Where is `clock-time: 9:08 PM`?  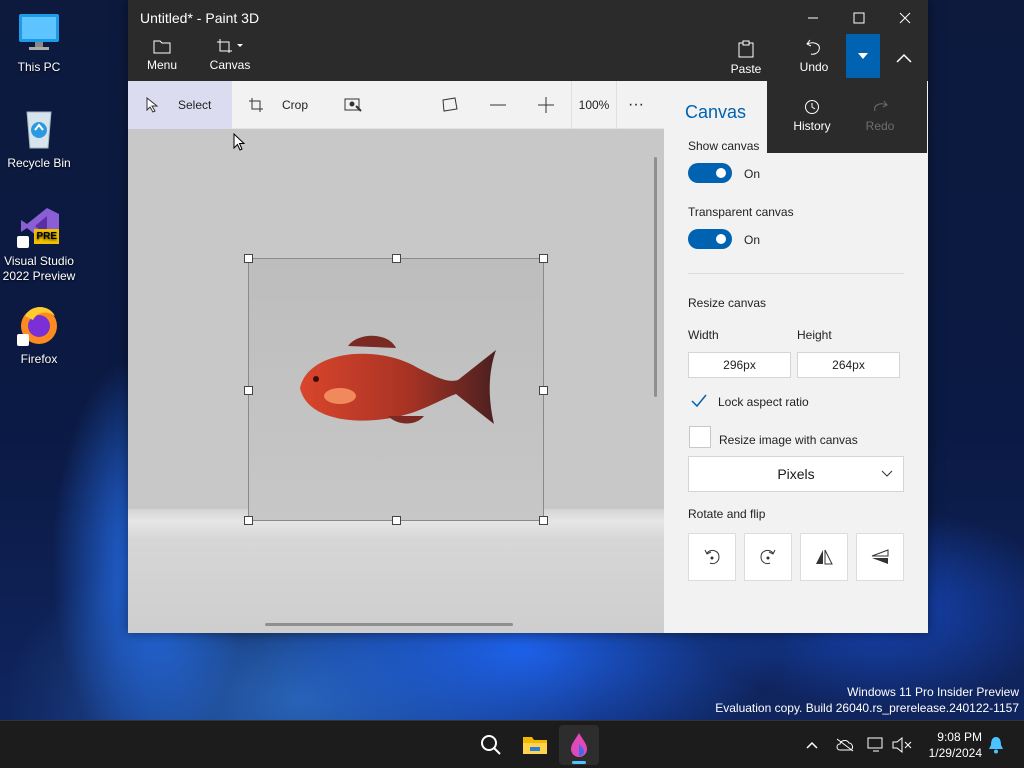
clock-time: 9:08 PM is located at coordinates (959, 737).